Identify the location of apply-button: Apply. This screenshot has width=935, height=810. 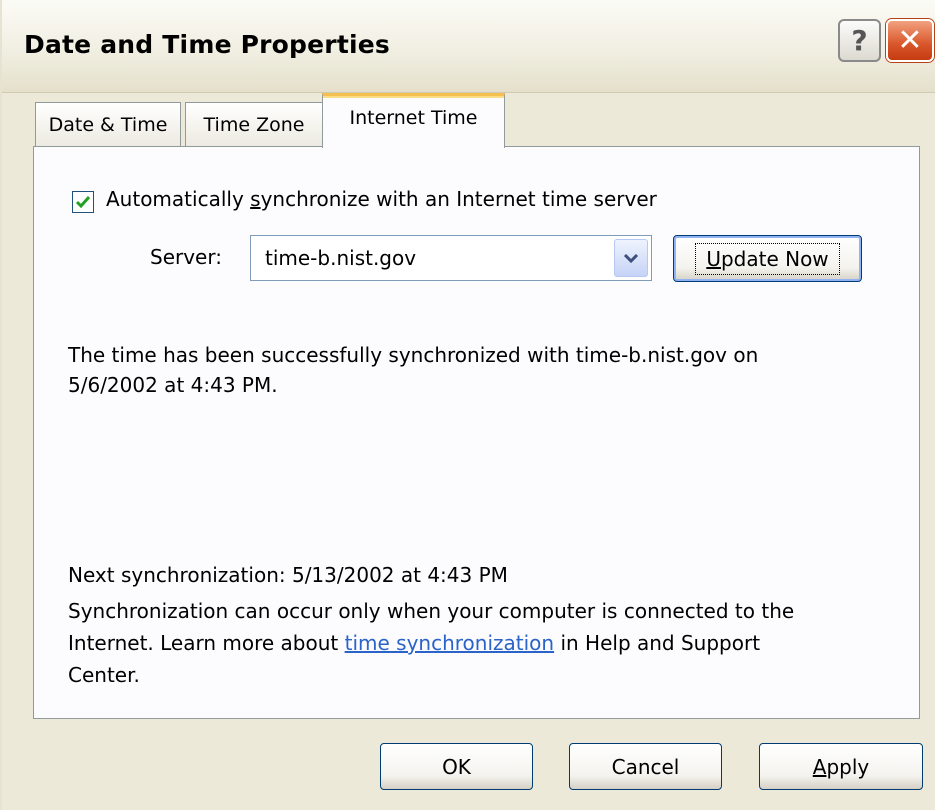
(841, 766).